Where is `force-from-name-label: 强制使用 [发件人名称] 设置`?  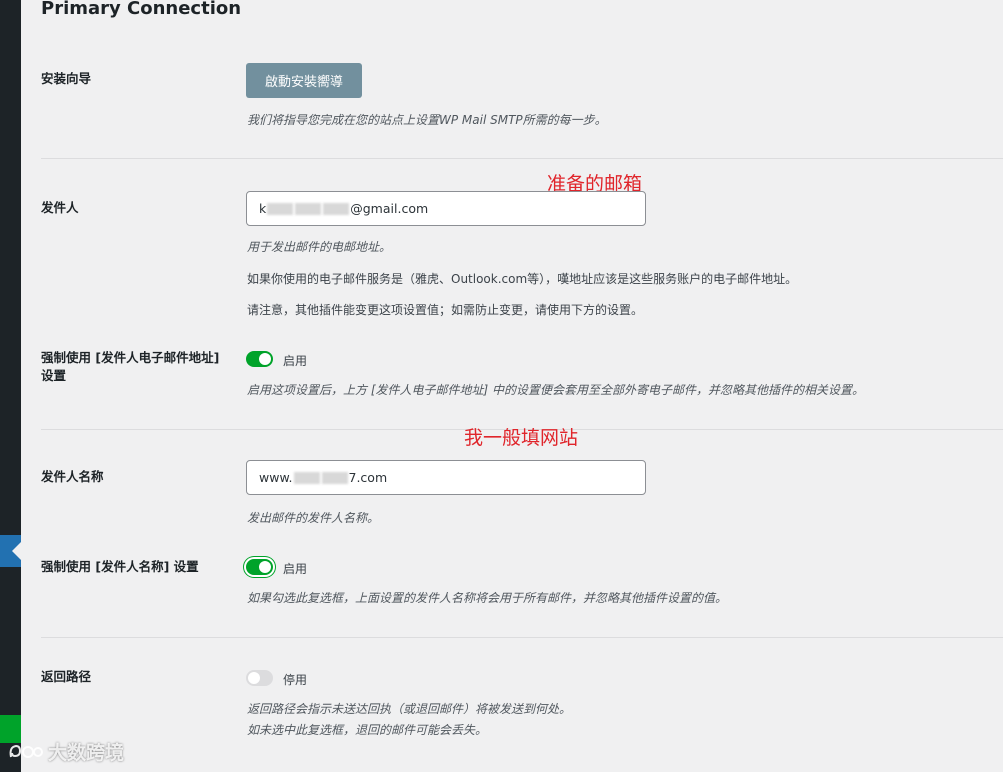 force-from-name-label: 强制使用 [发件人名称] 设置 is located at coordinates (120, 566).